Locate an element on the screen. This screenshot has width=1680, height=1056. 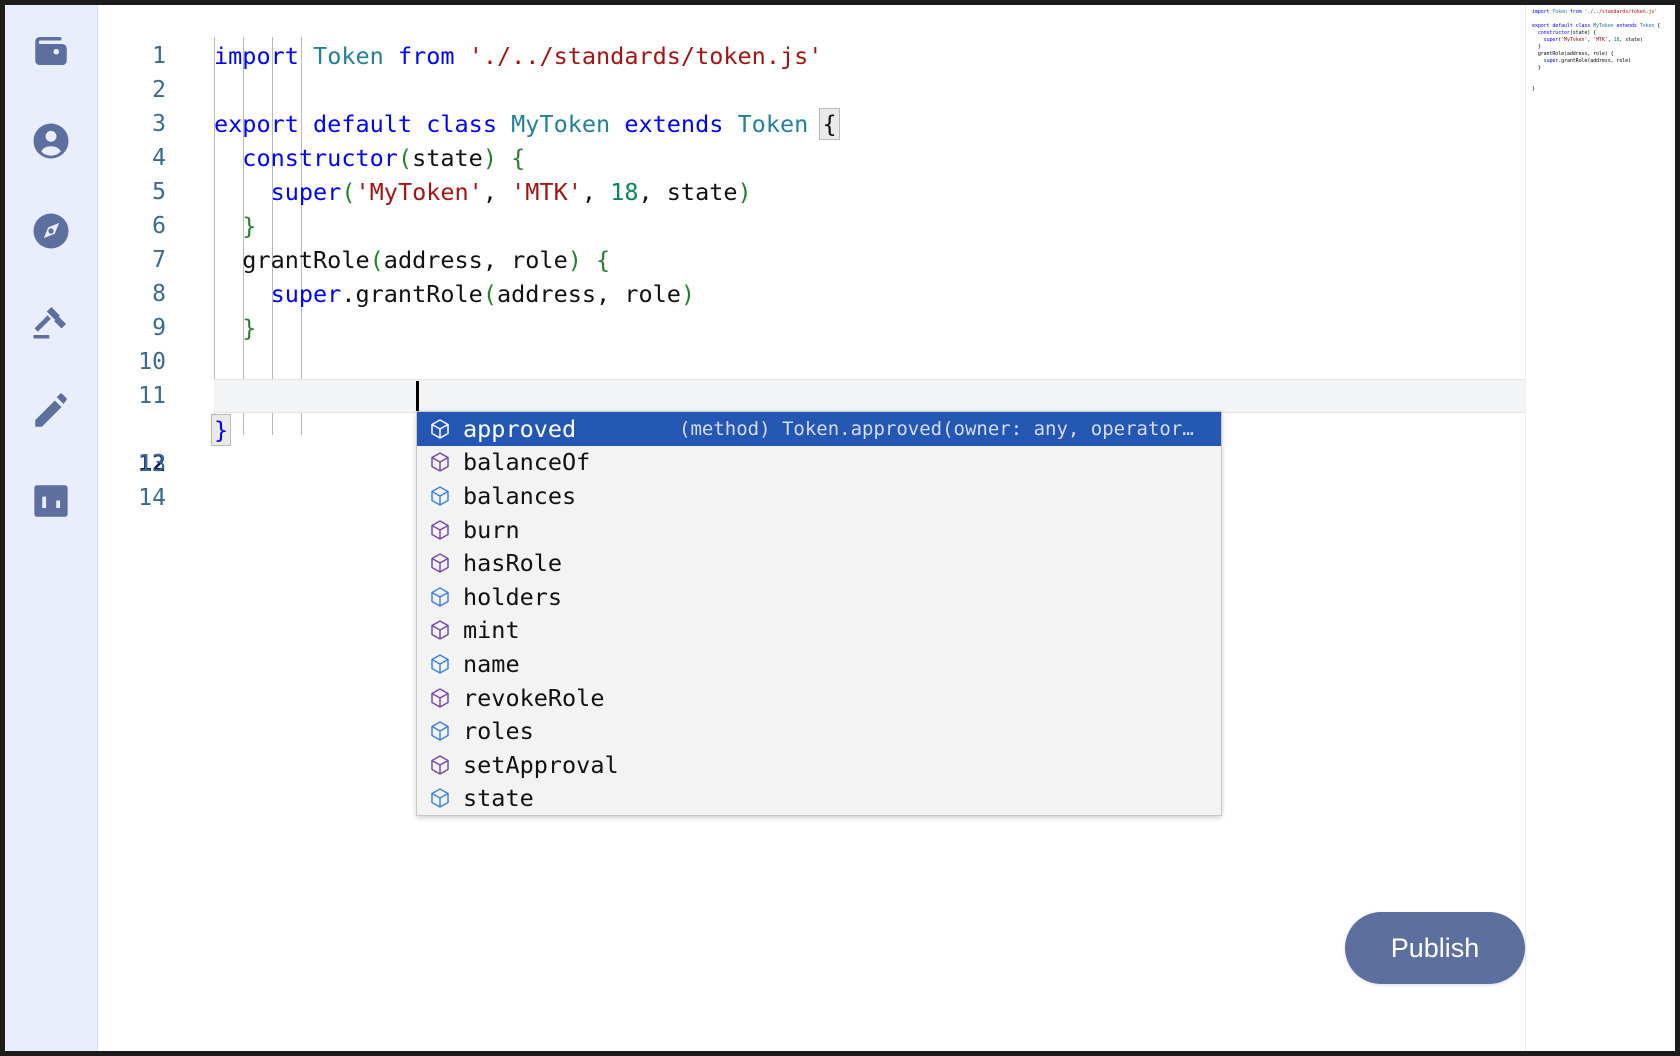
line-content is located at coordinates (228, 396).